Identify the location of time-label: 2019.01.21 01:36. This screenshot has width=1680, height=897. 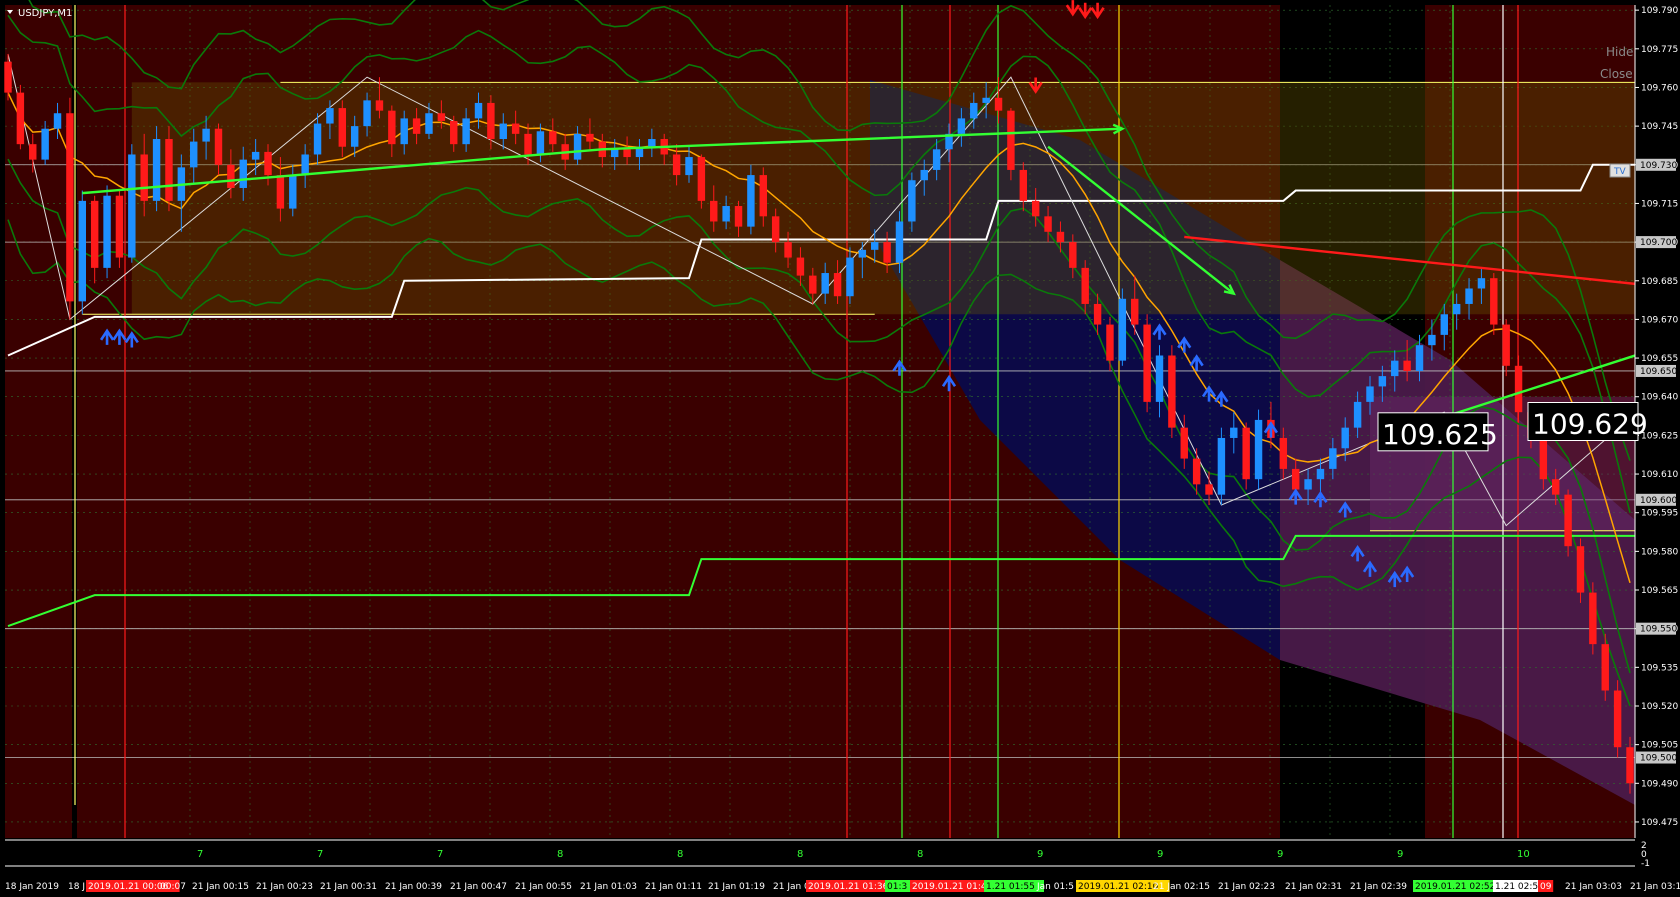
(848, 887).